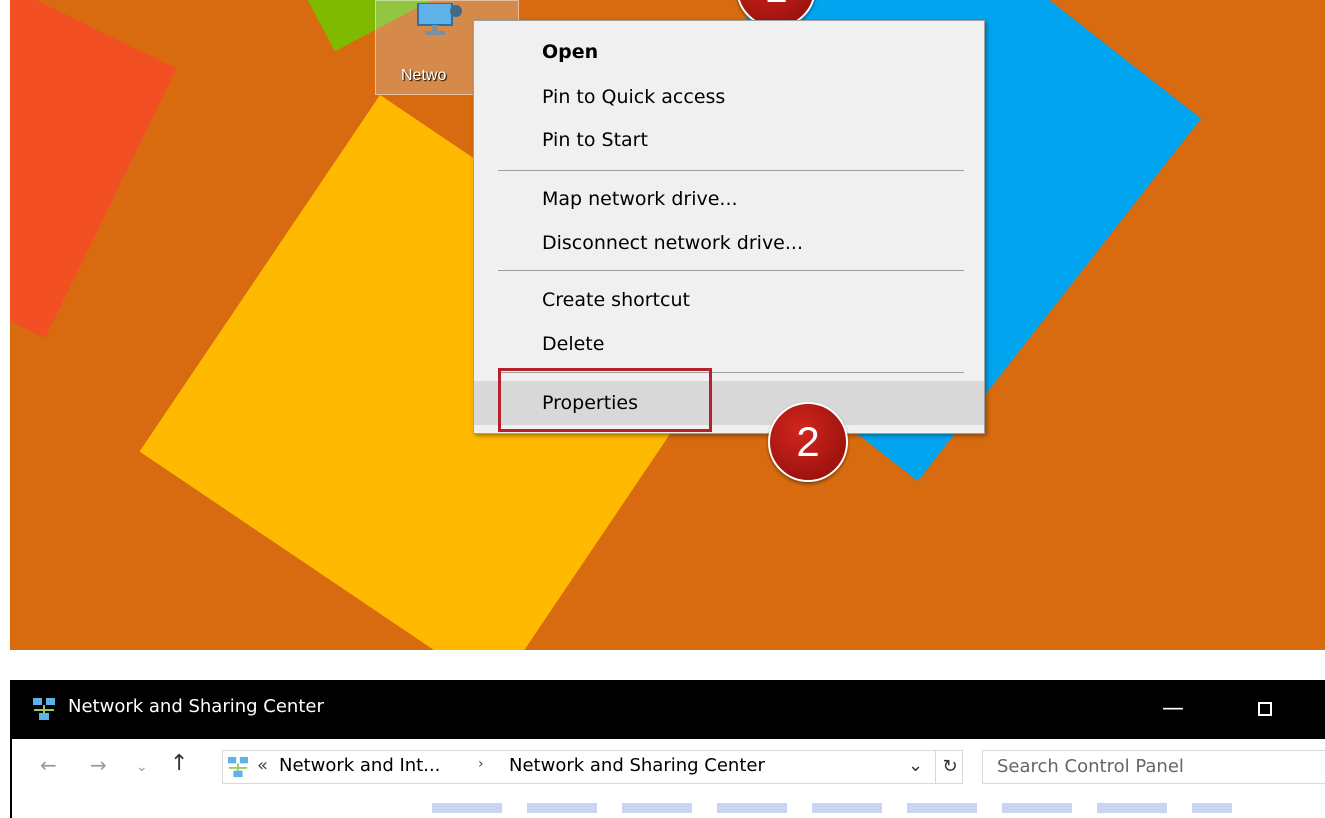 The image size is (1325, 818). What do you see at coordinates (48, 765) in the screenshot?
I see `back-arrow-icon: ←` at bounding box center [48, 765].